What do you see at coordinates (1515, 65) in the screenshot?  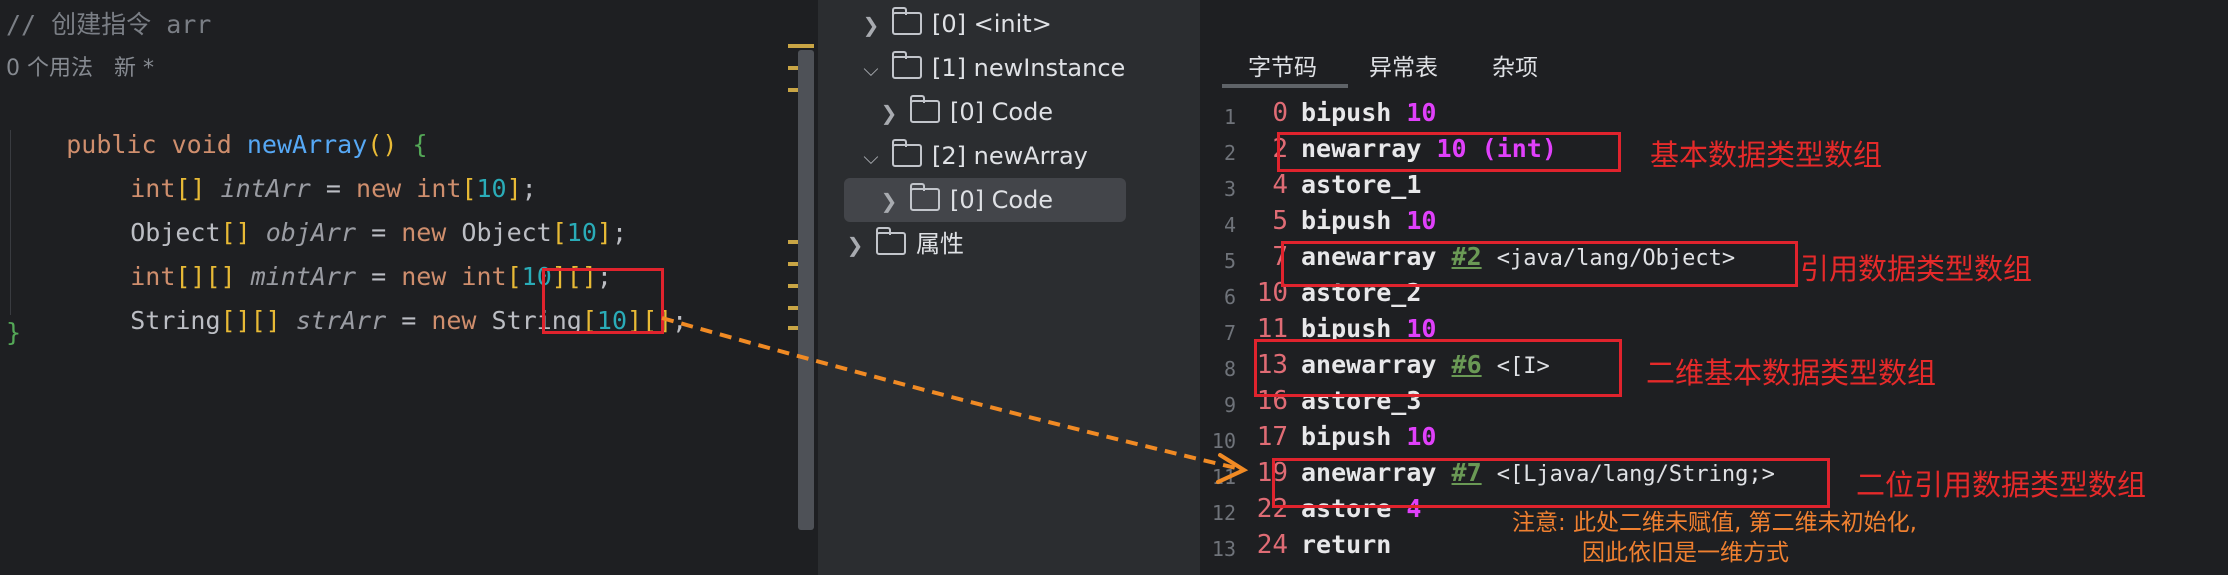 I see `tab-misc: 杂项` at bounding box center [1515, 65].